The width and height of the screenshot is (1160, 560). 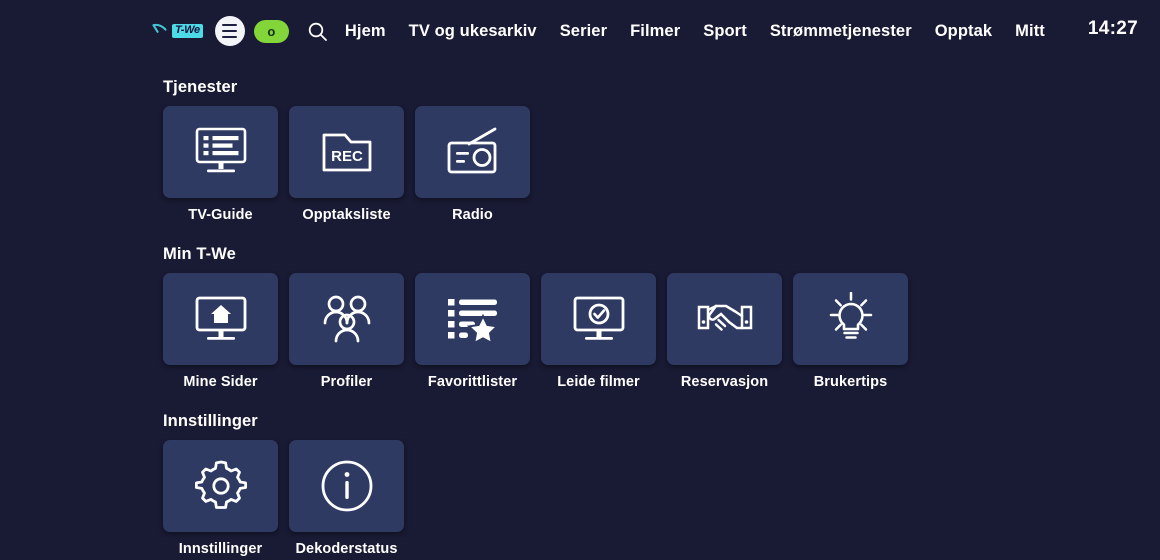 What do you see at coordinates (1030, 31) in the screenshot?
I see `nav-item-mitt: Mitt` at bounding box center [1030, 31].